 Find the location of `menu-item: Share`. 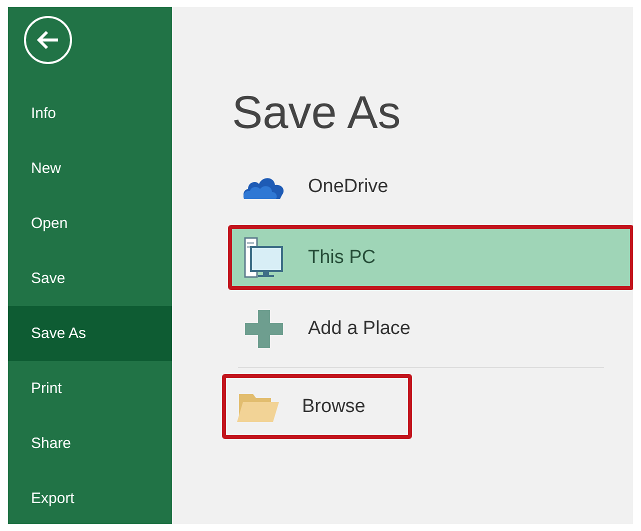

menu-item: Share is located at coordinates (90, 443).